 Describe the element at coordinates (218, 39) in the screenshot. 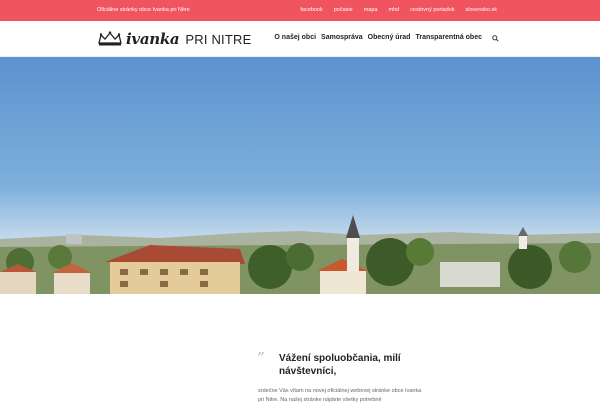

I see `logo-caps-text: PRI NITRE` at that location.